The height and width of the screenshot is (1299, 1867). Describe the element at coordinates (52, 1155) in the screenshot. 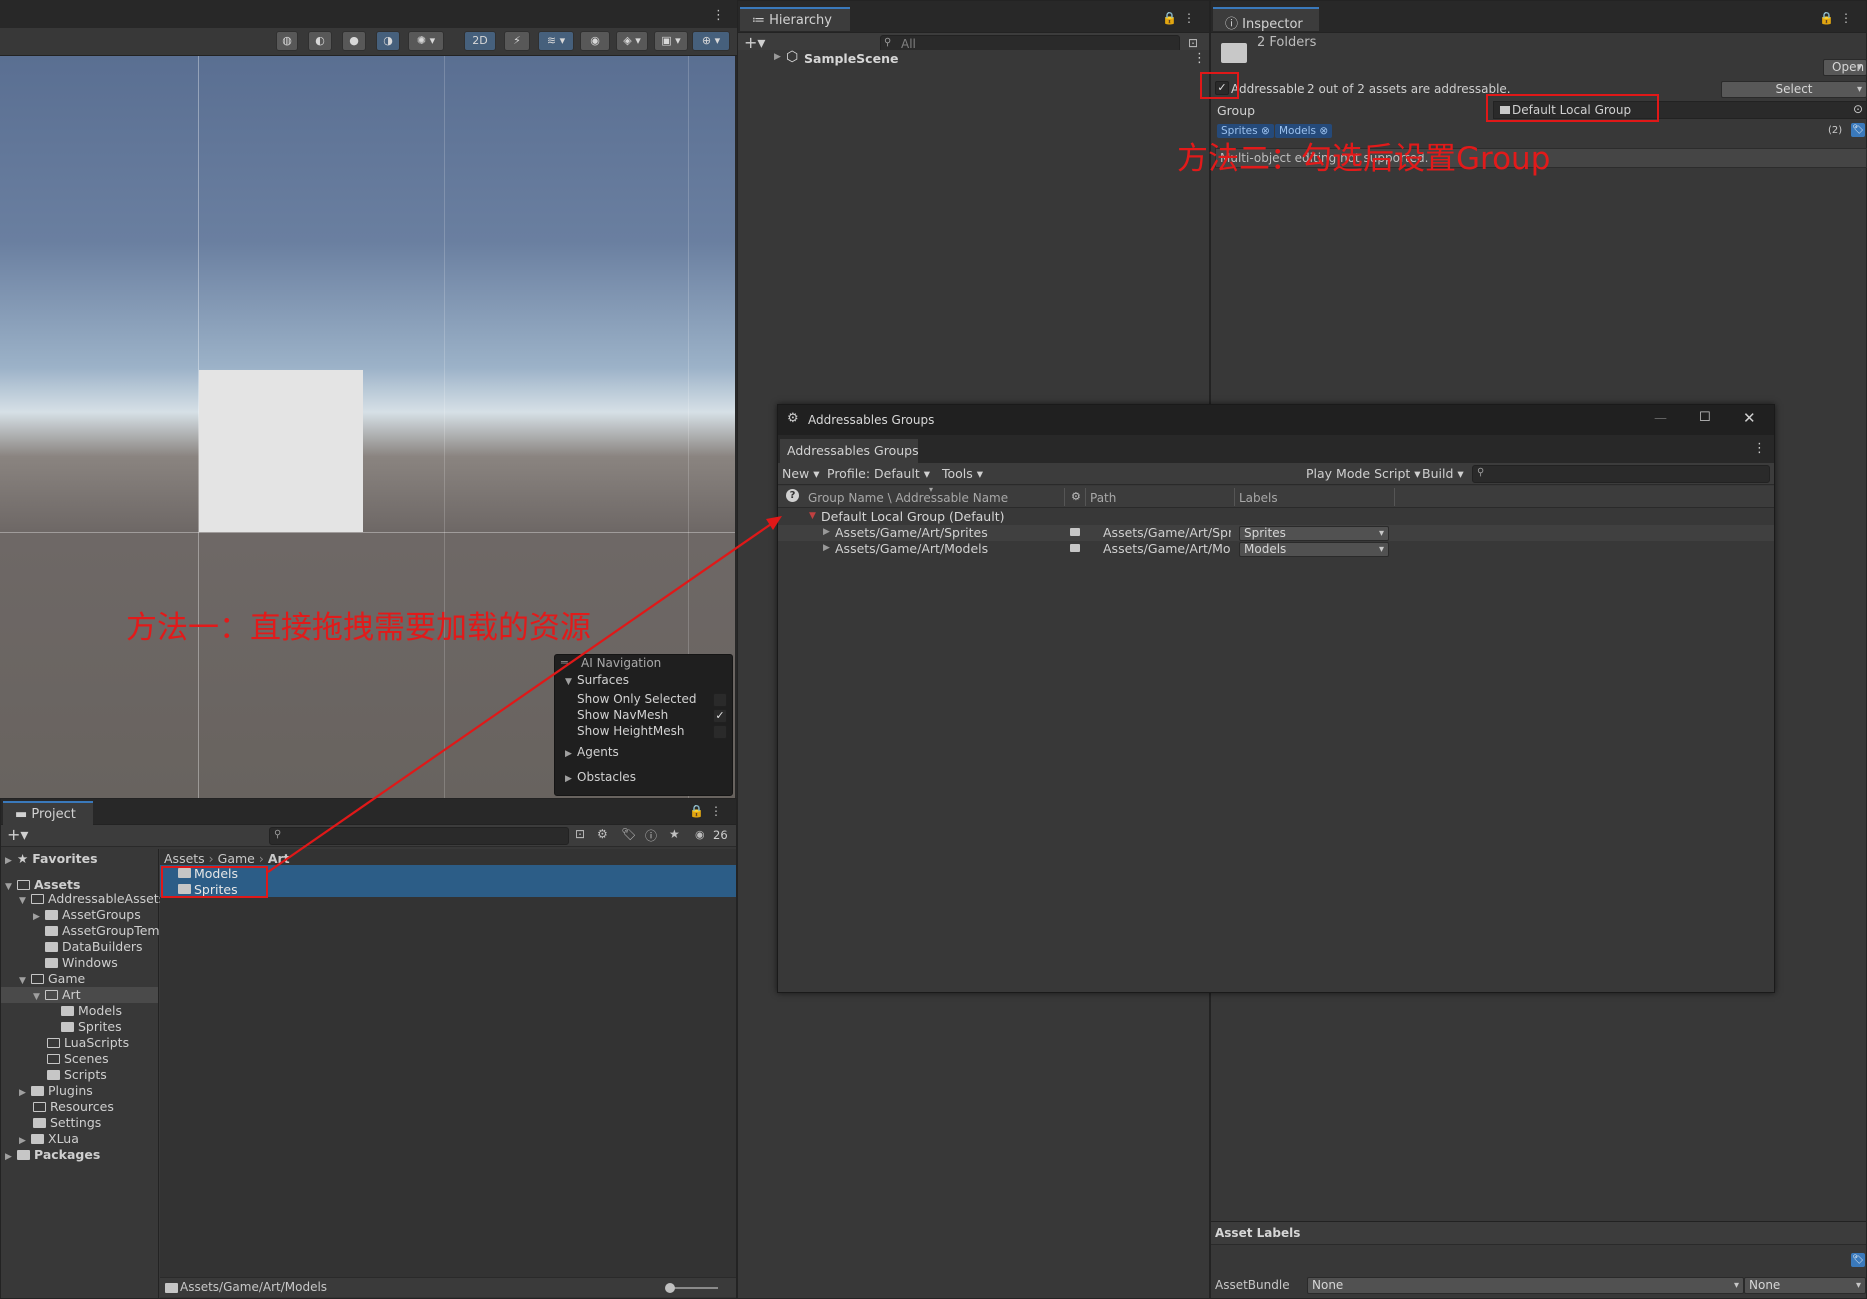

I see `tree-packages: ▶ Packages` at that location.